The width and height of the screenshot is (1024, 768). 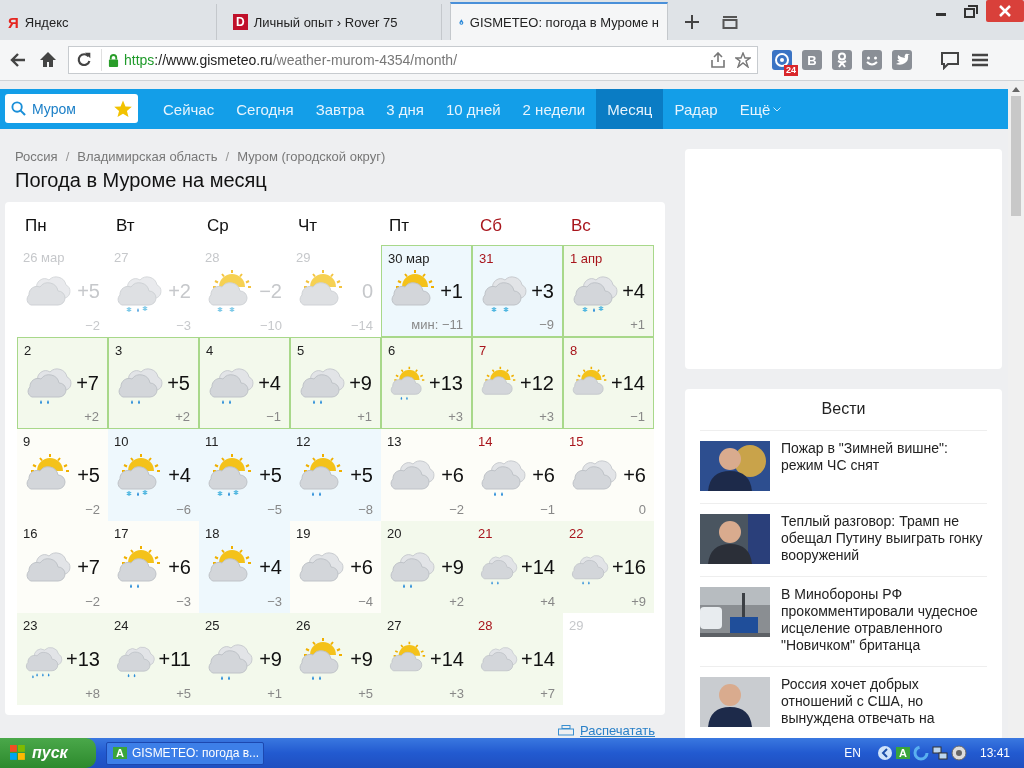 What do you see at coordinates (884, 538) in the screenshot?
I see `news-headline: Теплый разговор: Трамп не обещал Путину выиграть гонку вооружений` at bounding box center [884, 538].